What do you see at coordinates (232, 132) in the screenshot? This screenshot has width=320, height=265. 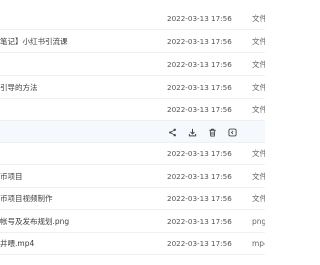 I see `more-icon` at bounding box center [232, 132].